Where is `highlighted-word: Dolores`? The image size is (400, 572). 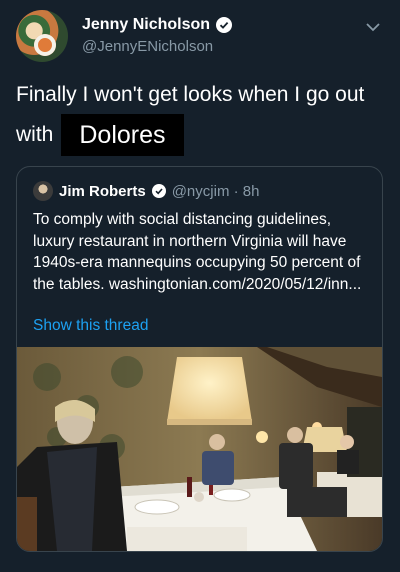
highlighted-word: Dolores is located at coordinates (122, 135).